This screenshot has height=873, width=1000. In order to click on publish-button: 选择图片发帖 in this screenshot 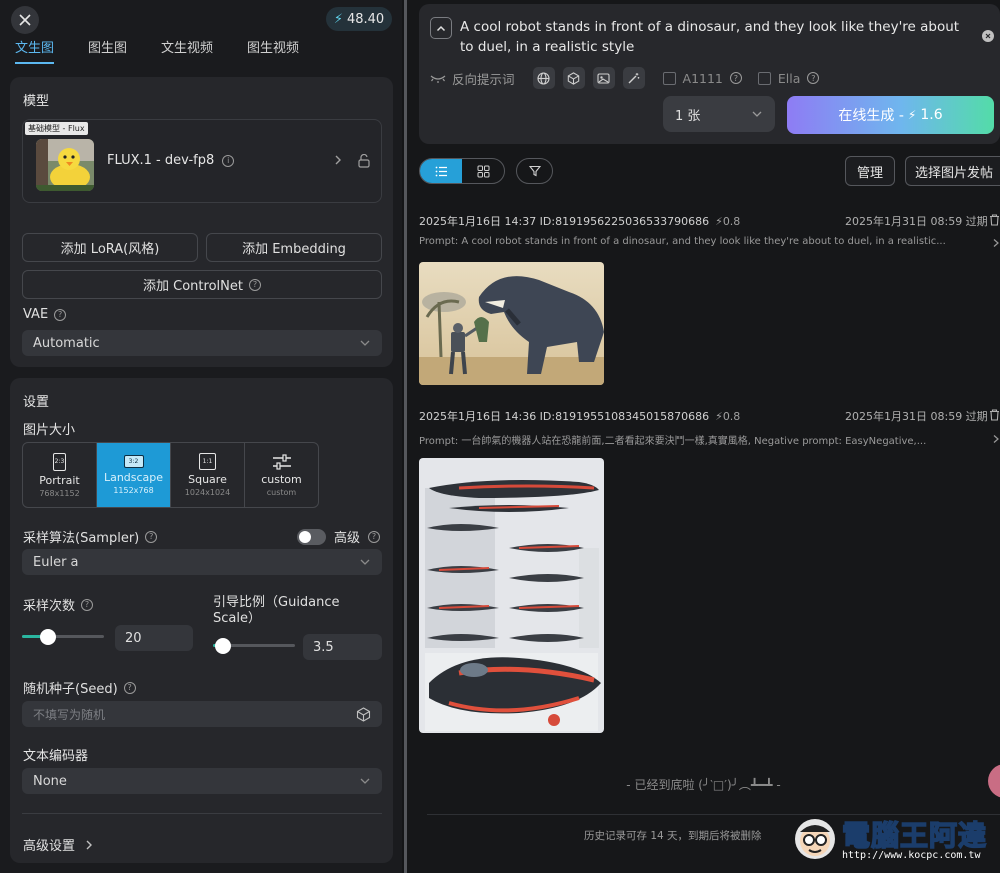, I will do `click(952, 171)`.